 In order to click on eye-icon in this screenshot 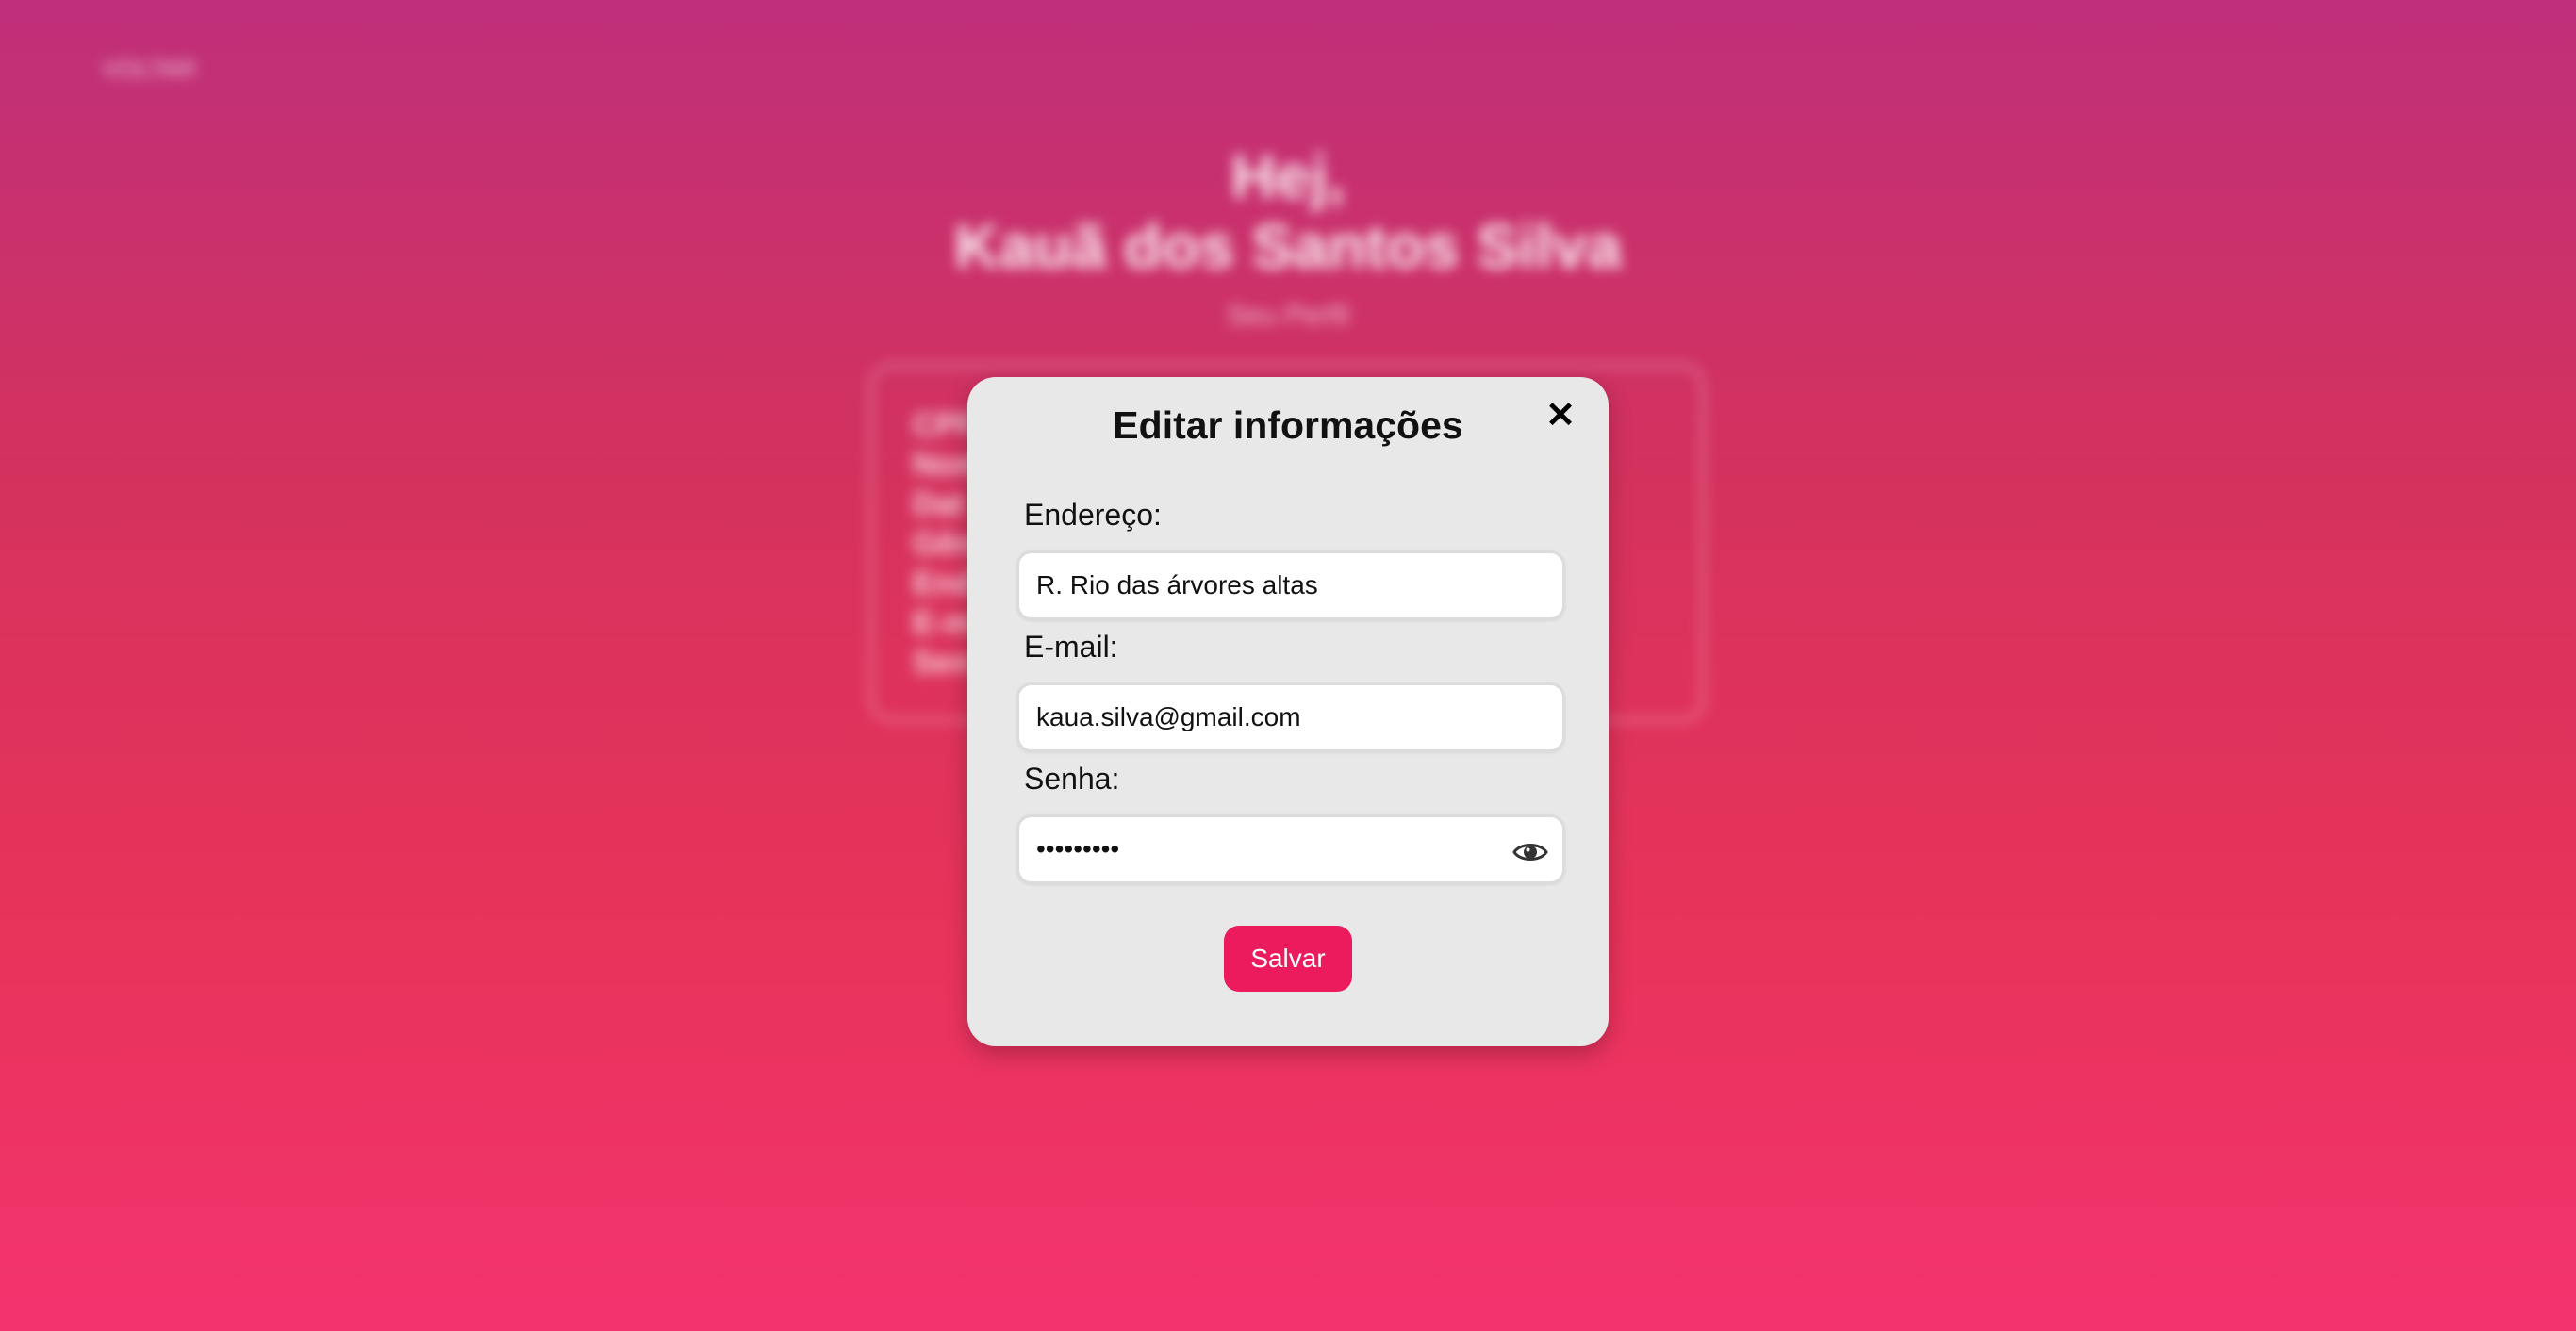, I will do `click(1530, 852)`.